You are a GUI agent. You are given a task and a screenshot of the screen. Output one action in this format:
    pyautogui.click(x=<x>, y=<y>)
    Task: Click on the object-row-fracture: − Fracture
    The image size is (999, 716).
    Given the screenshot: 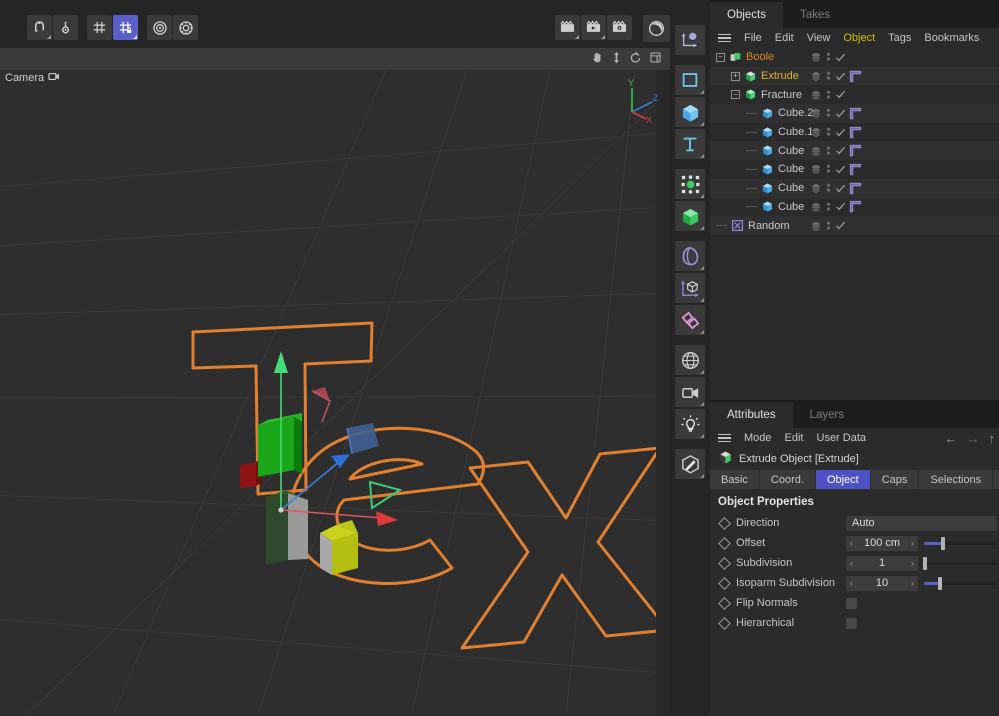 What is the action you would take?
    pyautogui.click(x=854, y=94)
    